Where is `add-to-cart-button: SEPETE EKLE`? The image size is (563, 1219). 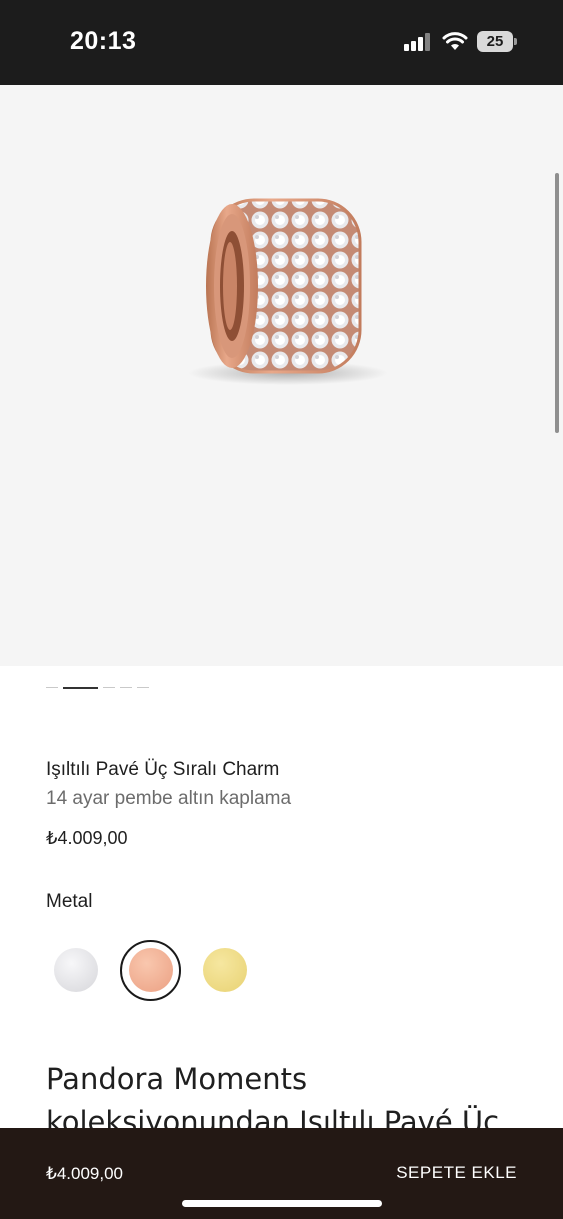 add-to-cart-button: SEPETE EKLE is located at coordinates (456, 1173).